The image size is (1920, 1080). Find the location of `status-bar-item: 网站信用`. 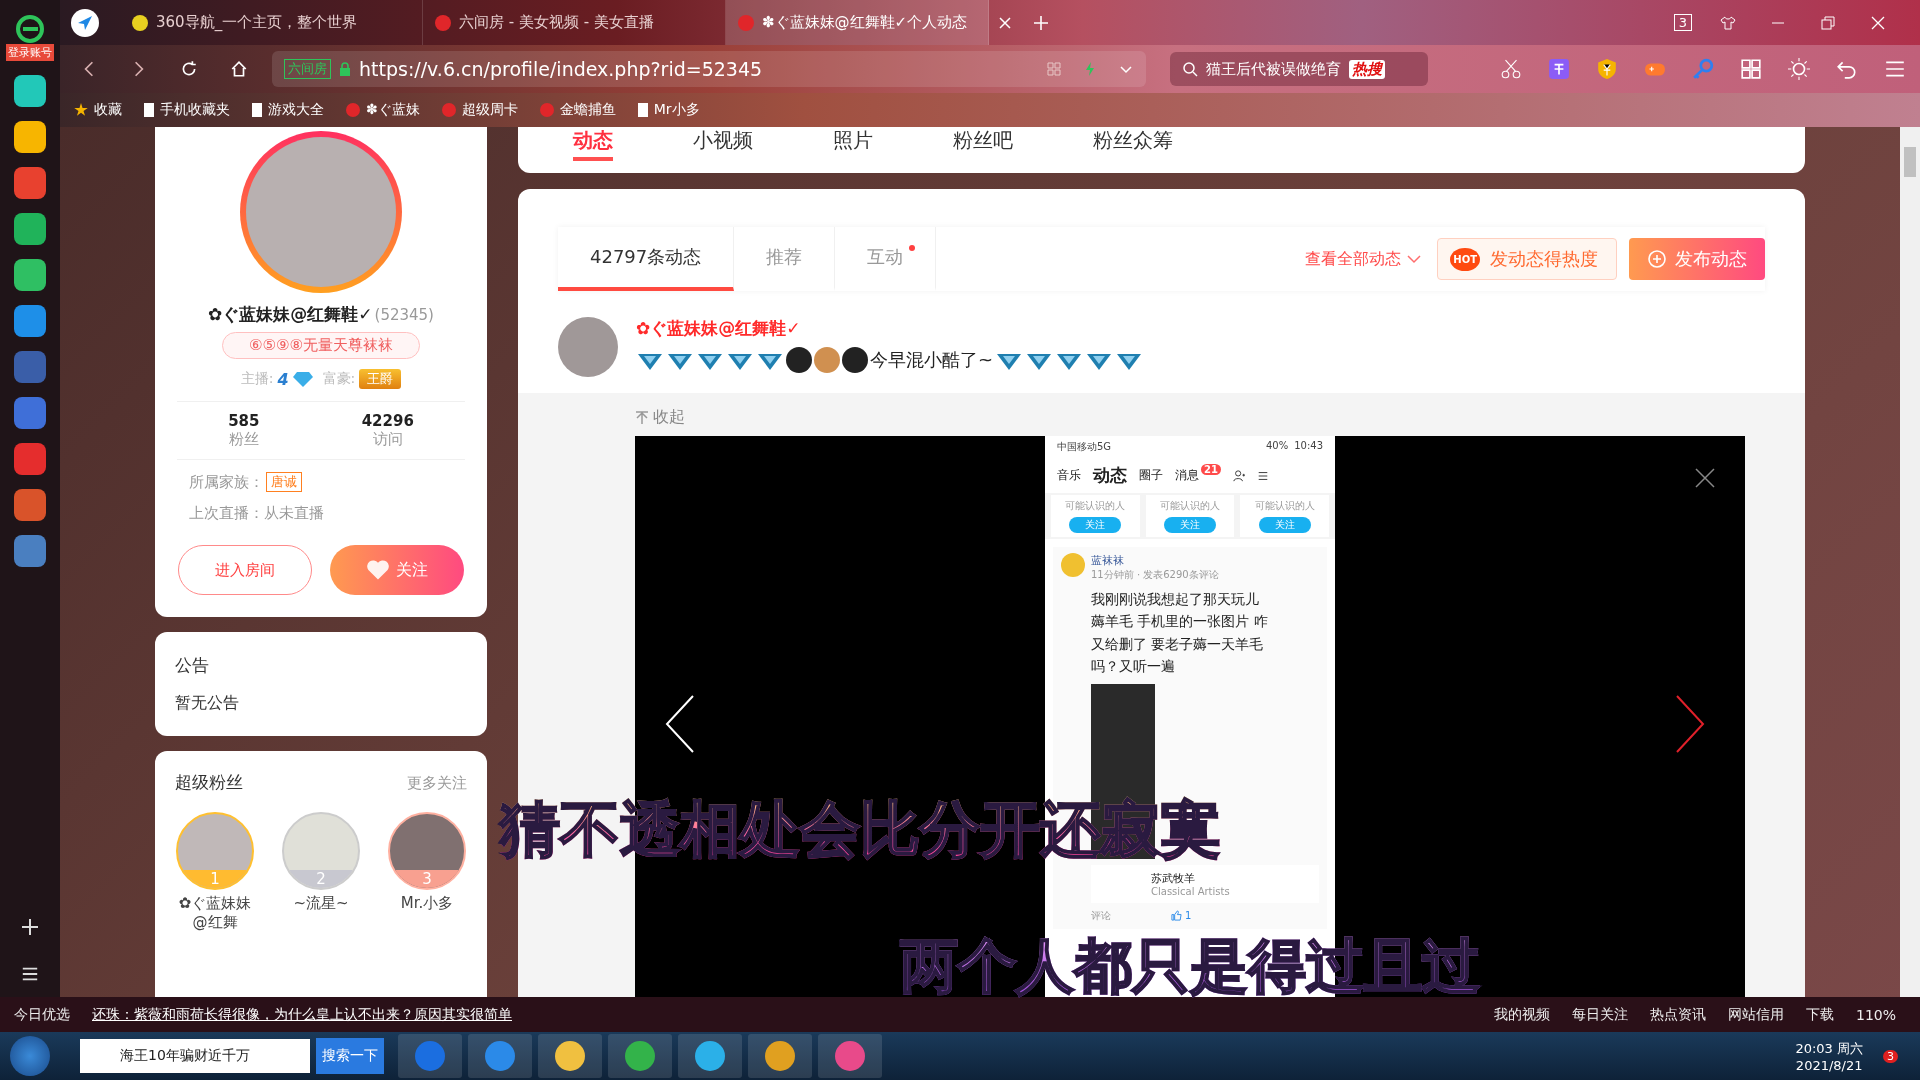

status-bar-item: 网站信用 is located at coordinates (1755, 1014).